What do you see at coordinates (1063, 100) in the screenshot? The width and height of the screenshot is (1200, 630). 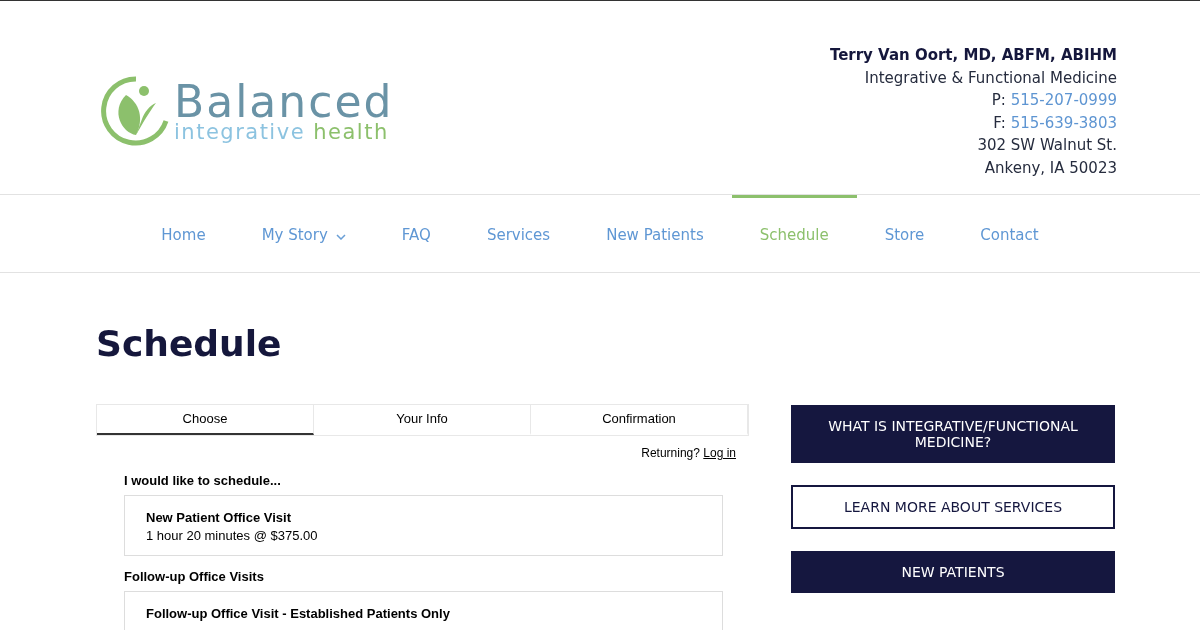 I see `phone-link: 515-207-0999` at bounding box center [1063, 100].